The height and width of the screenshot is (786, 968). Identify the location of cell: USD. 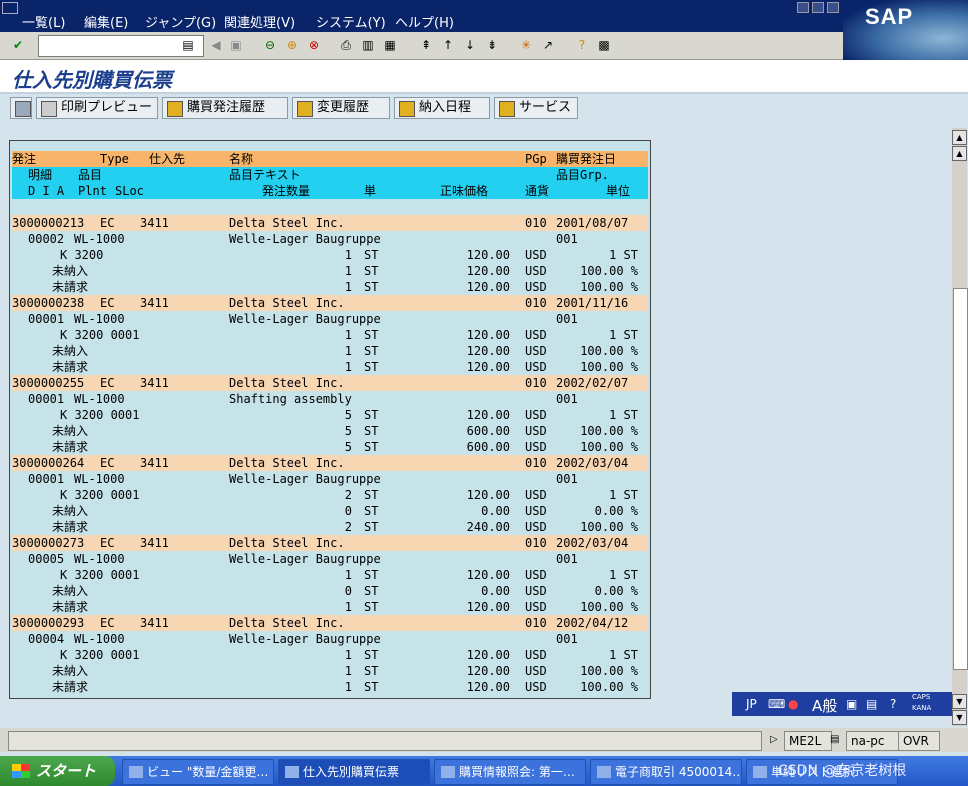
(536, 607).